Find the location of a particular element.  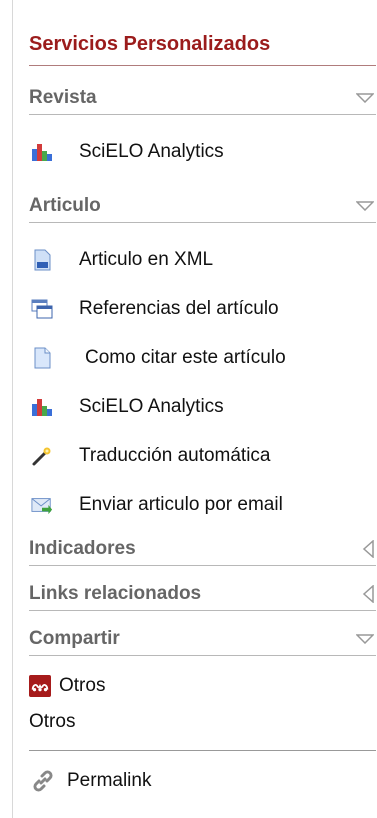

panel-title: Servicios Personalizados is located at coordinates (202, 33).